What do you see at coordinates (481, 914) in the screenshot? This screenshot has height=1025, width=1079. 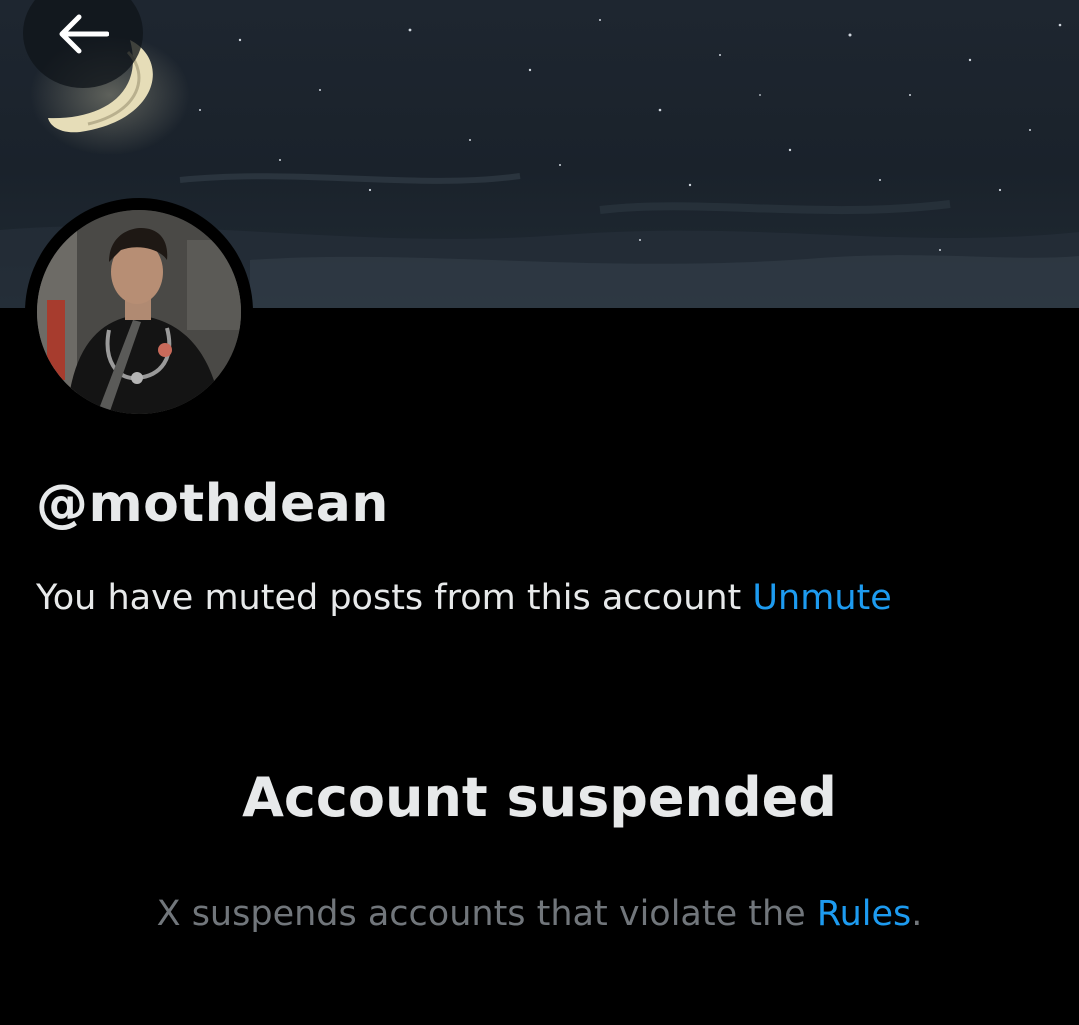 I see `suspended-description-text: X suspends accounts that violate the` at bounding box center [481, 914].